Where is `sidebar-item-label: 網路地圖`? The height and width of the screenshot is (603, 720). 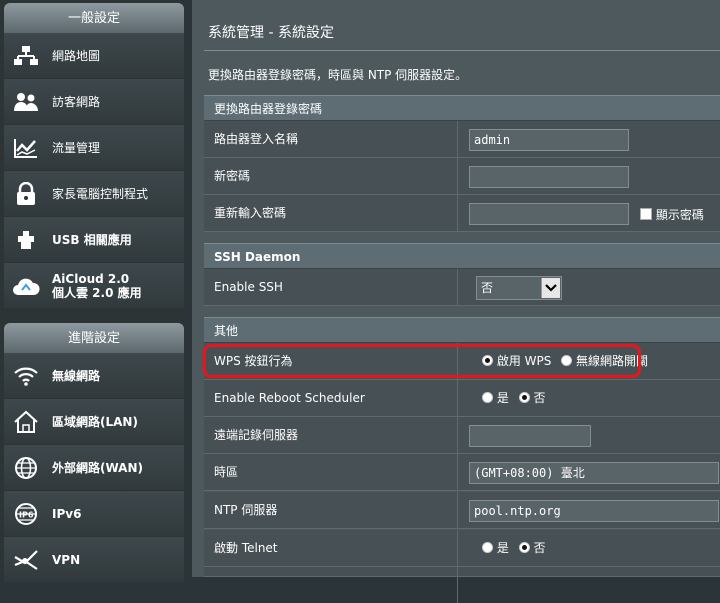
sidebar-item-label: 網路地圖 is located at coordinates (76, 55).